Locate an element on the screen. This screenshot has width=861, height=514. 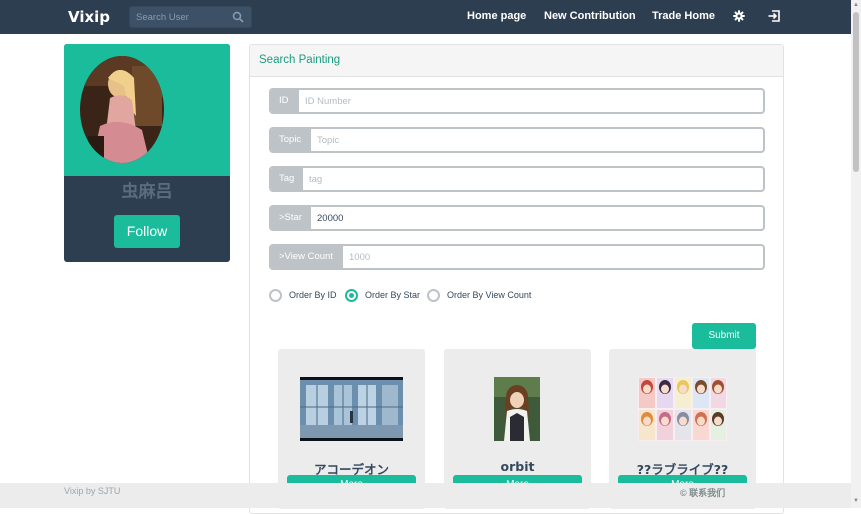
id-field-label: ID is located at coordinates (285, 101).